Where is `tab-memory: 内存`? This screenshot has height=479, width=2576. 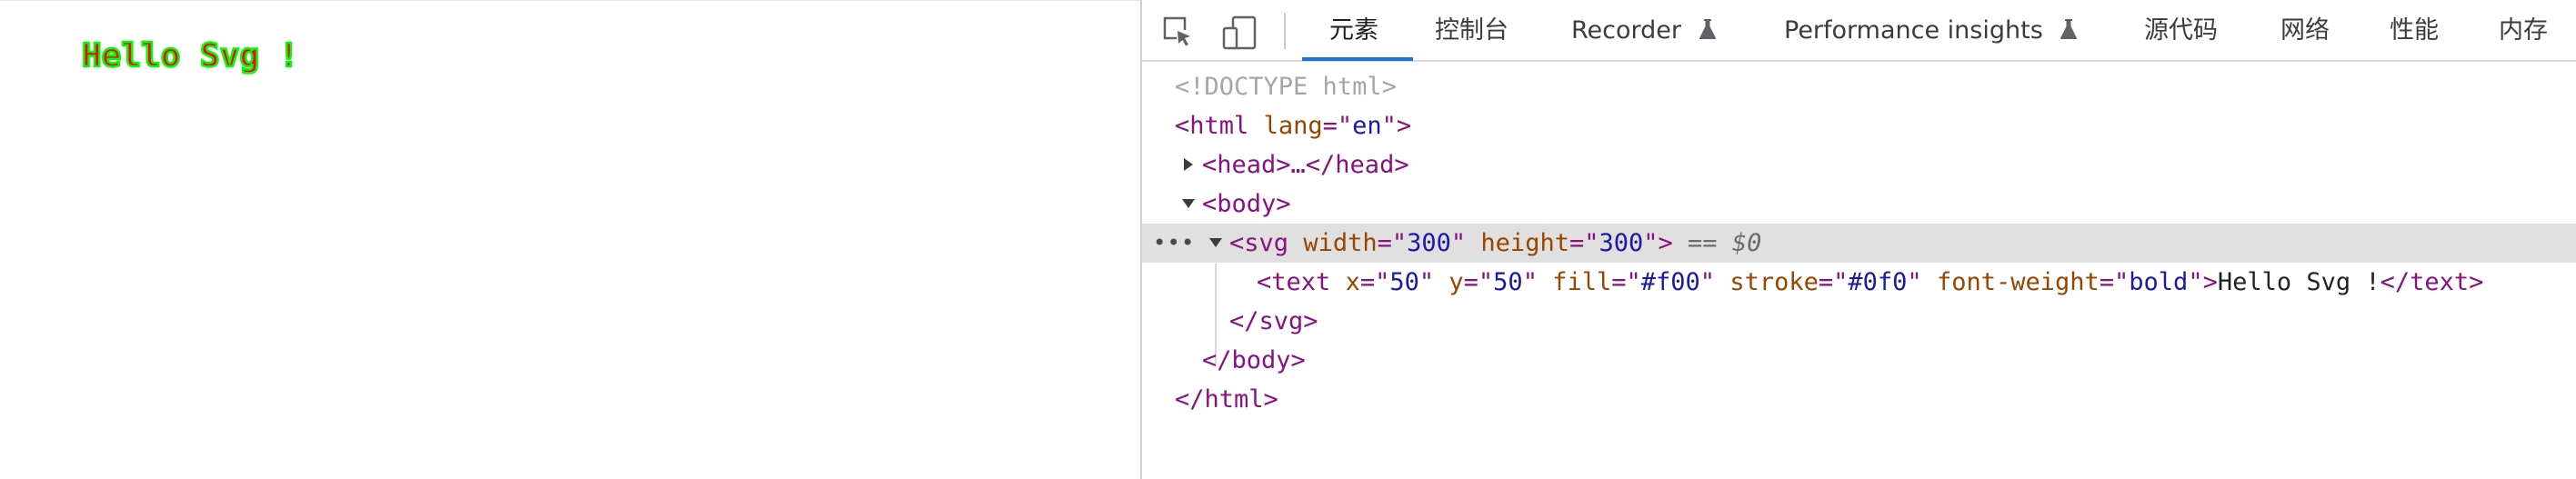
tab-memory: 内存 is located at coordinates (2524, 31).